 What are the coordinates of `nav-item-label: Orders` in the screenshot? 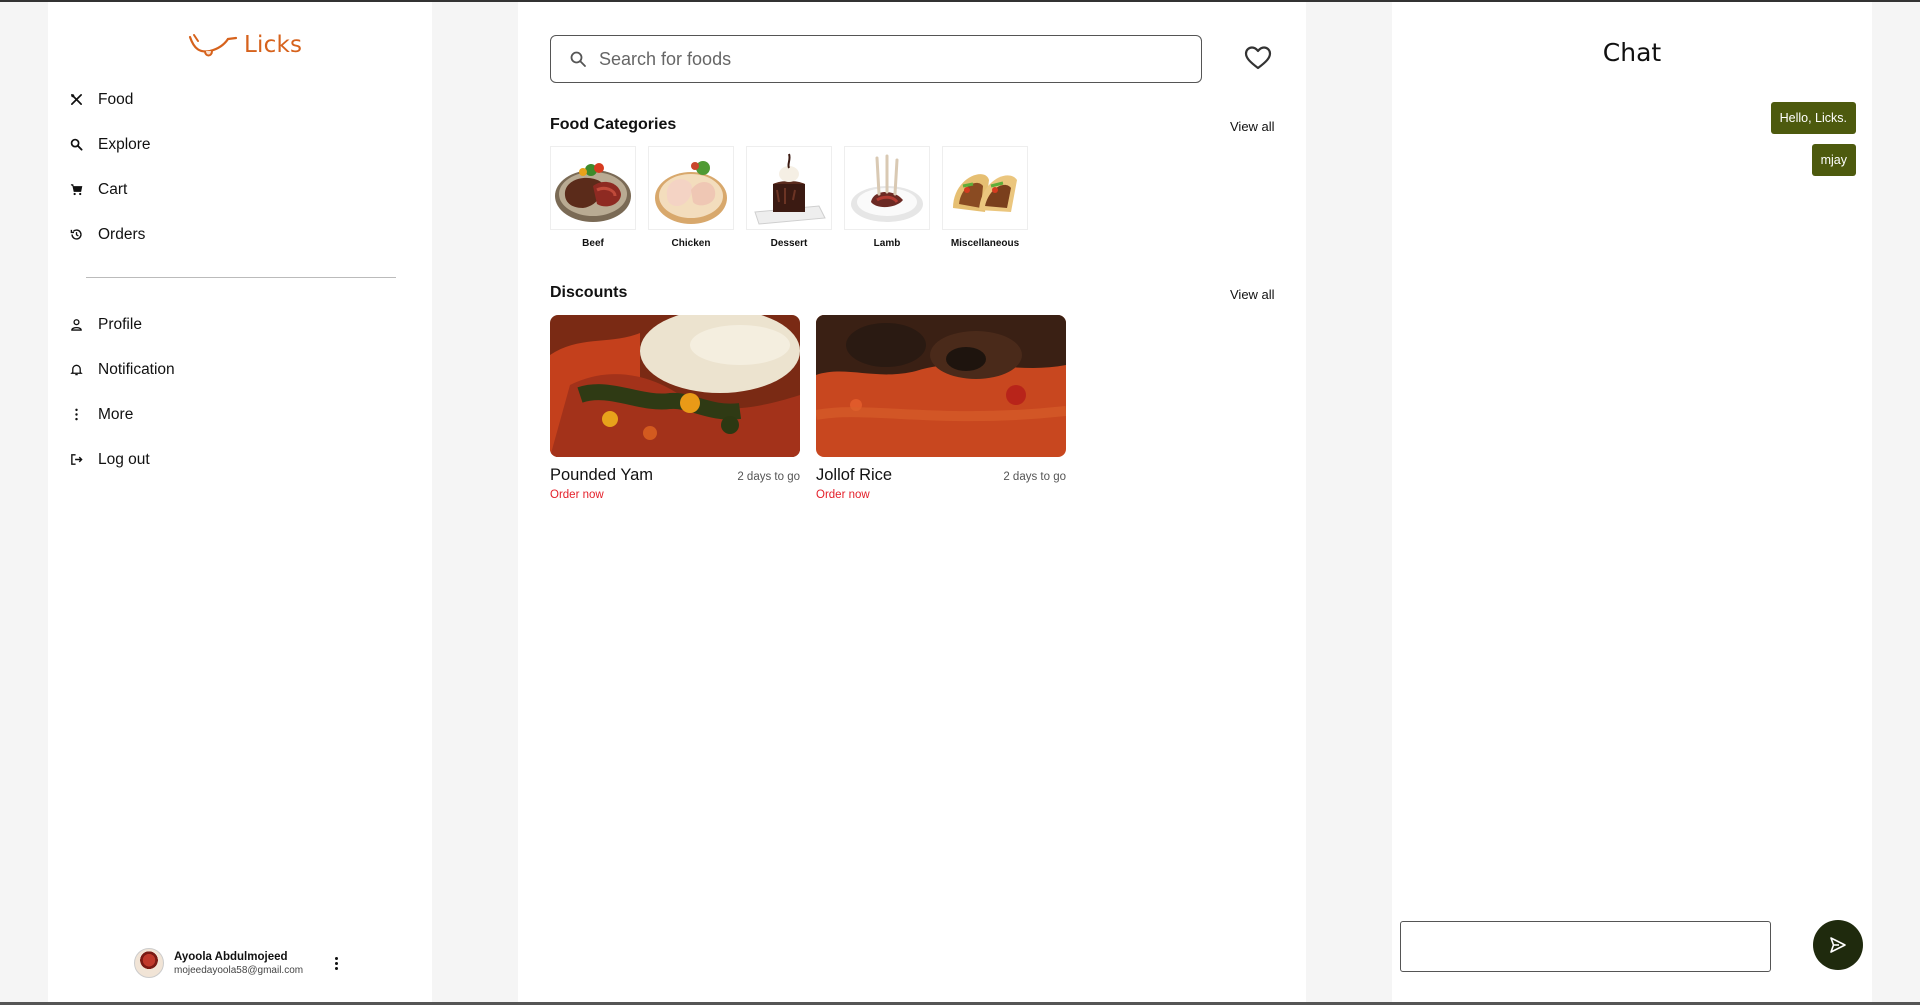 It's located at (122, 234).